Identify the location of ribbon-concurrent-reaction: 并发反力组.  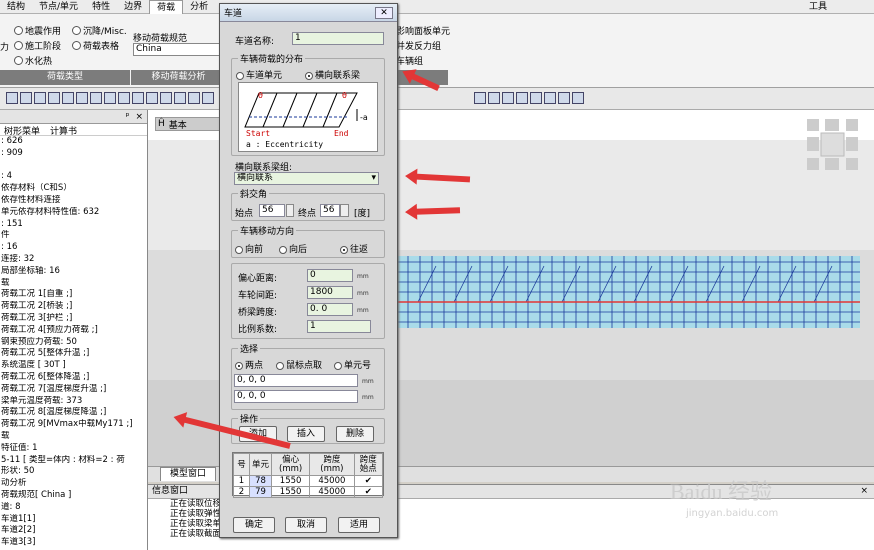
(418, 45).